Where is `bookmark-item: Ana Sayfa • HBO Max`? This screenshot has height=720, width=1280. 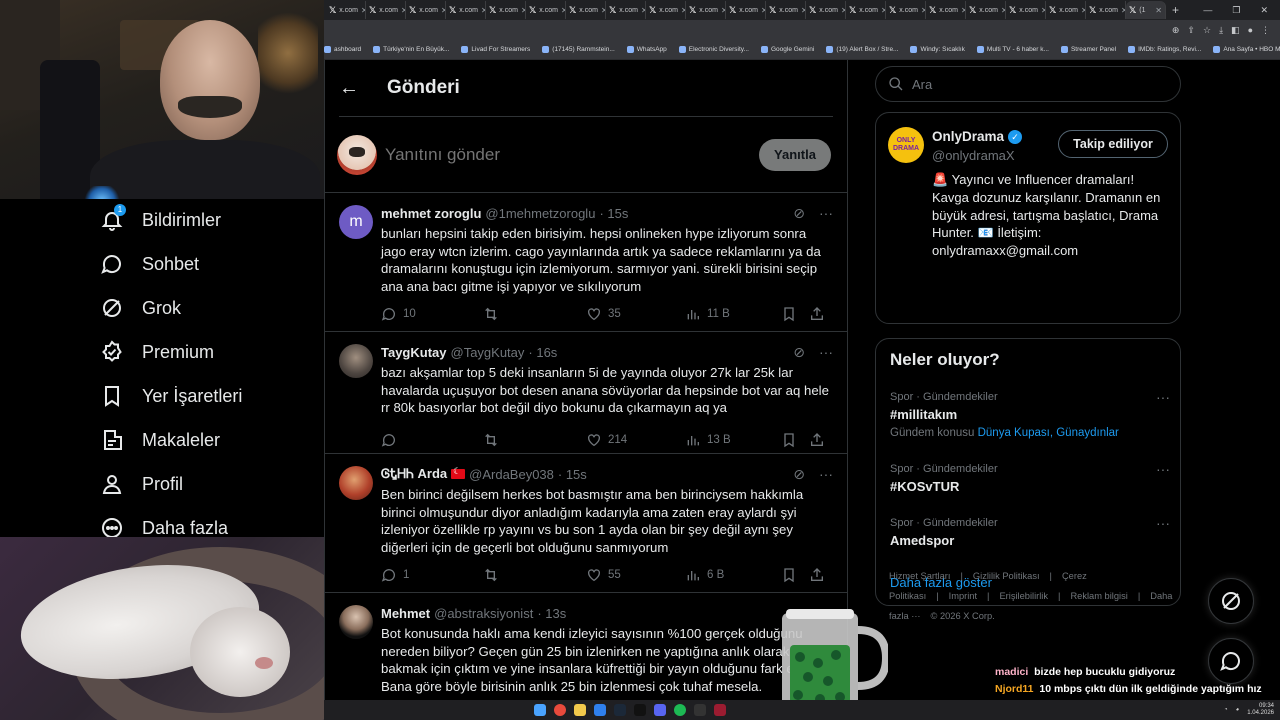 bookmark-item: Ana Sayfa • HBO Max is located at coordinates (1246, 49).